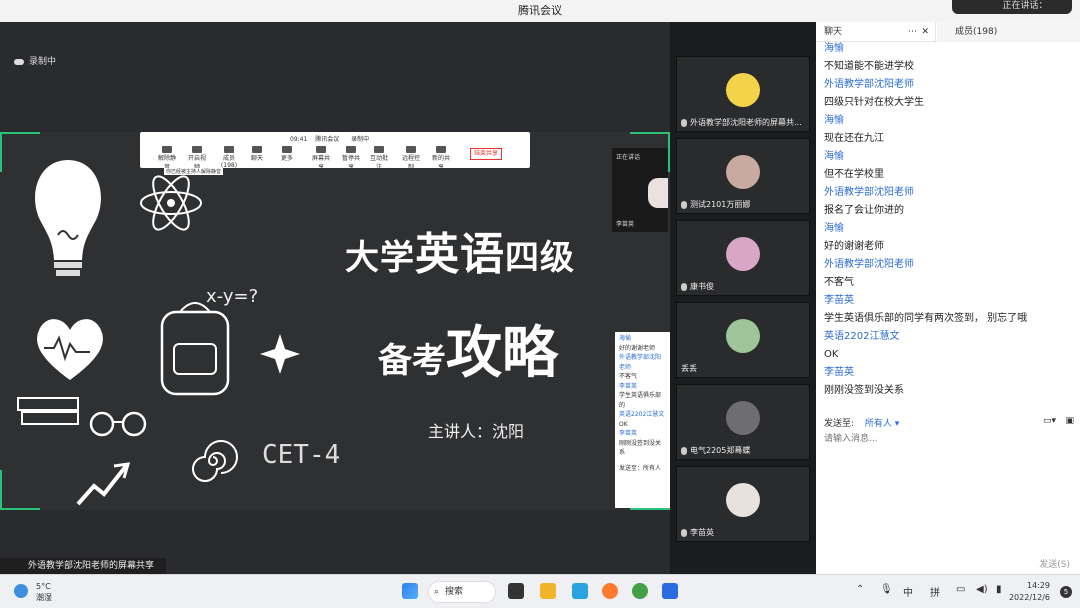 Image resolution: width=1080 pixels, height=608 pixels. I want to click on video-tile: 康书俊, so click(743, 258).